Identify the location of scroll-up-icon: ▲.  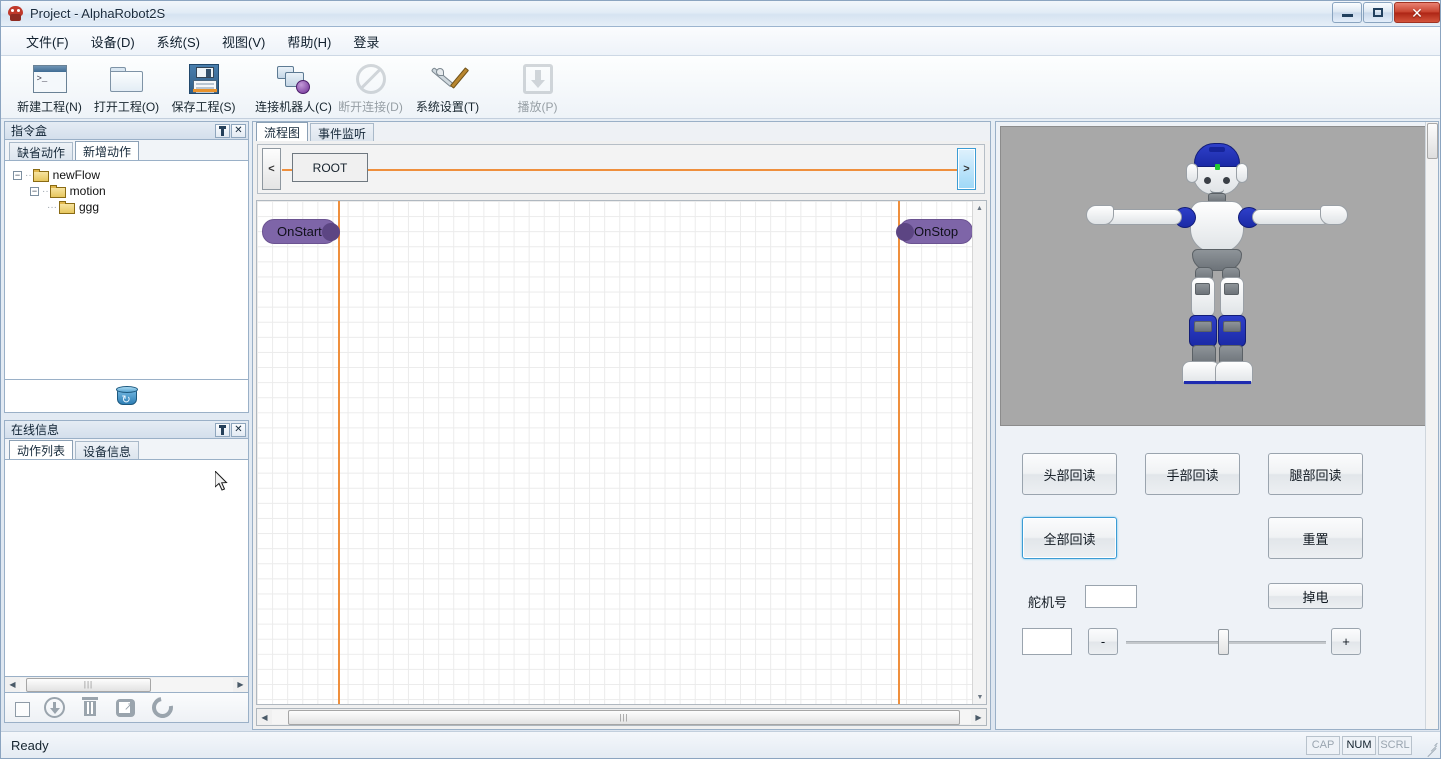
(979, 208).